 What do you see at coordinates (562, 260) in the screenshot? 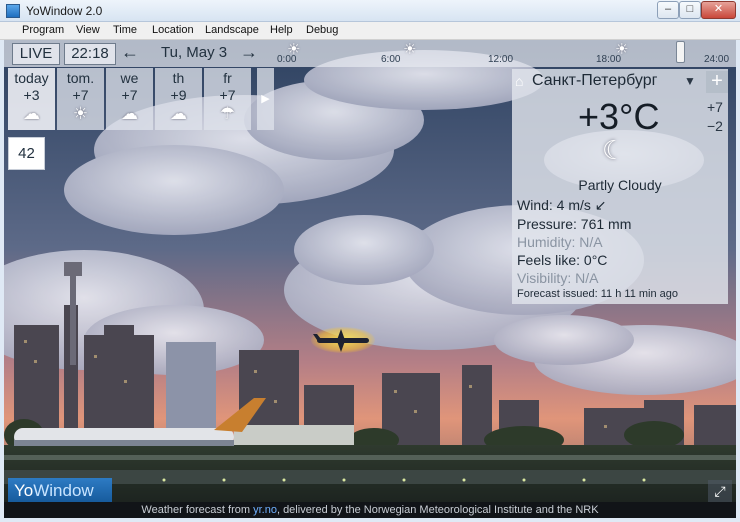
I see `feels-like-value: Feels like: 0°C` at bounding box center [562, 260].